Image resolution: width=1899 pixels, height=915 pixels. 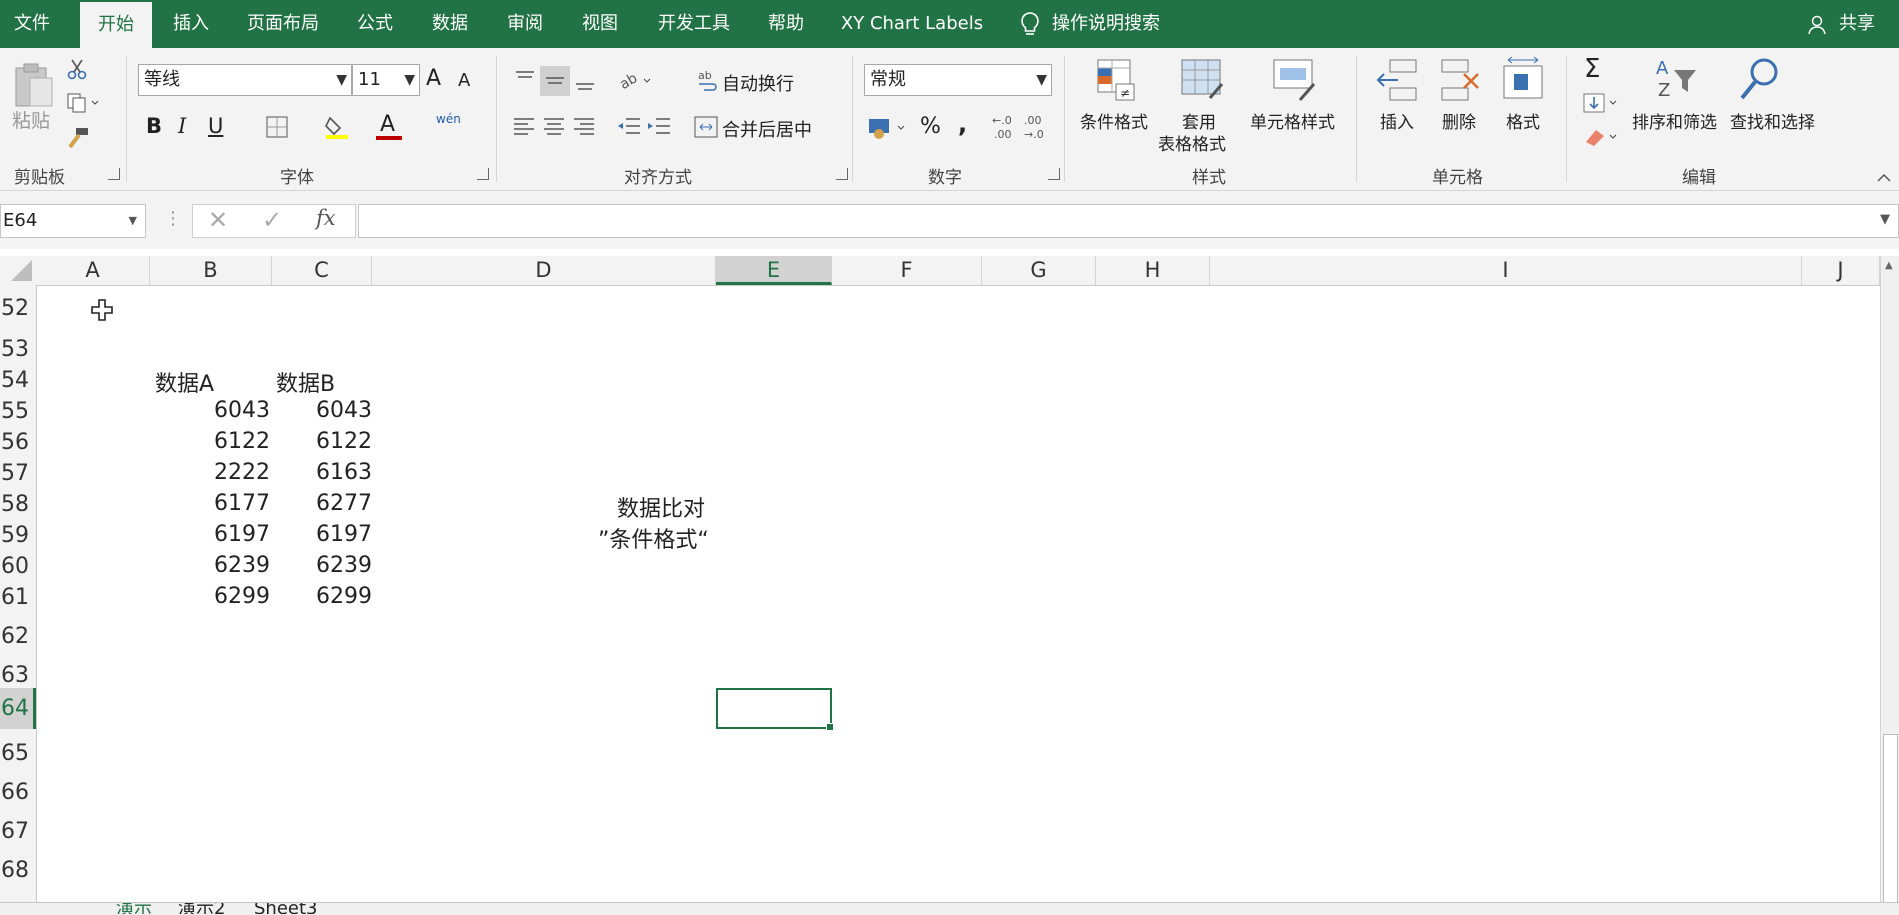 What do you see at coordinates (1114, 120) in the screenshot?
I see `conditional-format-button: 条件格式` at bounding box center [1114, 120].